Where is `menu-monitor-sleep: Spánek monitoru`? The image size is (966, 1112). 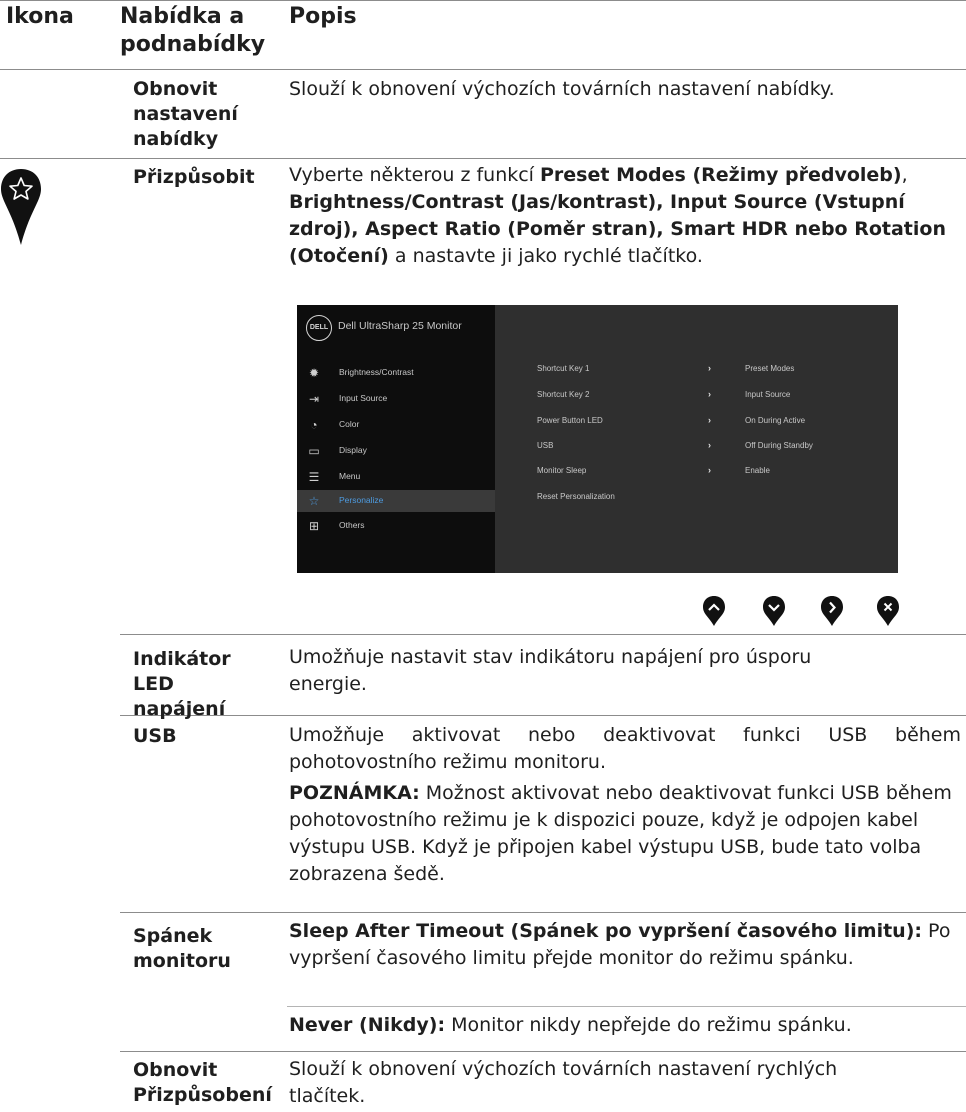 menu-monitor-sleep: Spánek monitoru is located at coordinates (182, 948).